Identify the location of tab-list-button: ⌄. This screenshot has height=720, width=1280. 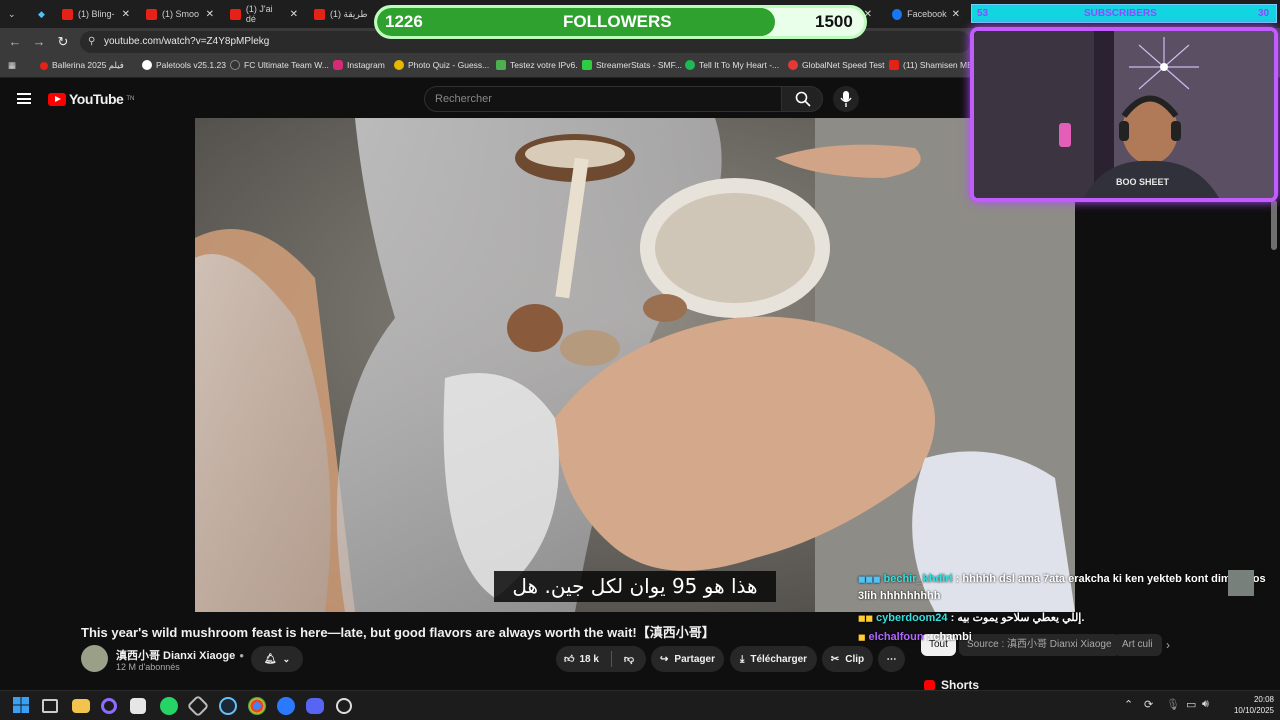
(13, 14).